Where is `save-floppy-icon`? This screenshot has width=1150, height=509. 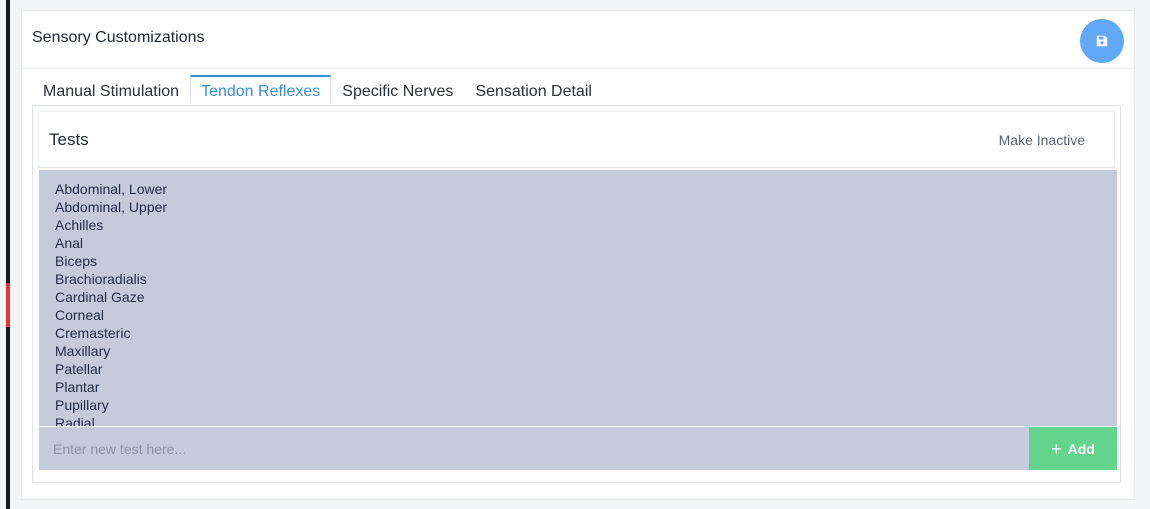 save-floppy-icon is located at coordinates (1102, 41).